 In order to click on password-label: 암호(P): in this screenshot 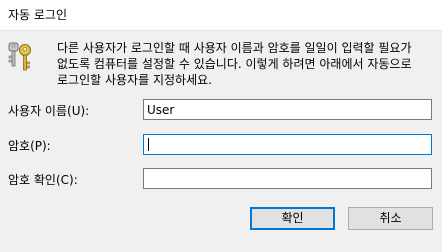, I will do `click(29, 146)`.